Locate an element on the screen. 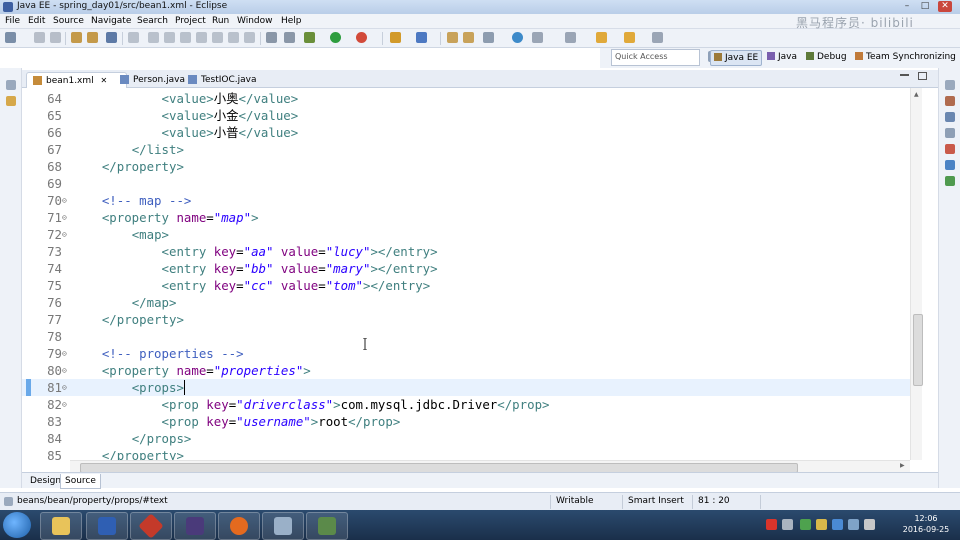 The image size is (960, 540). forward-icon is located at coordinates (657, 37).